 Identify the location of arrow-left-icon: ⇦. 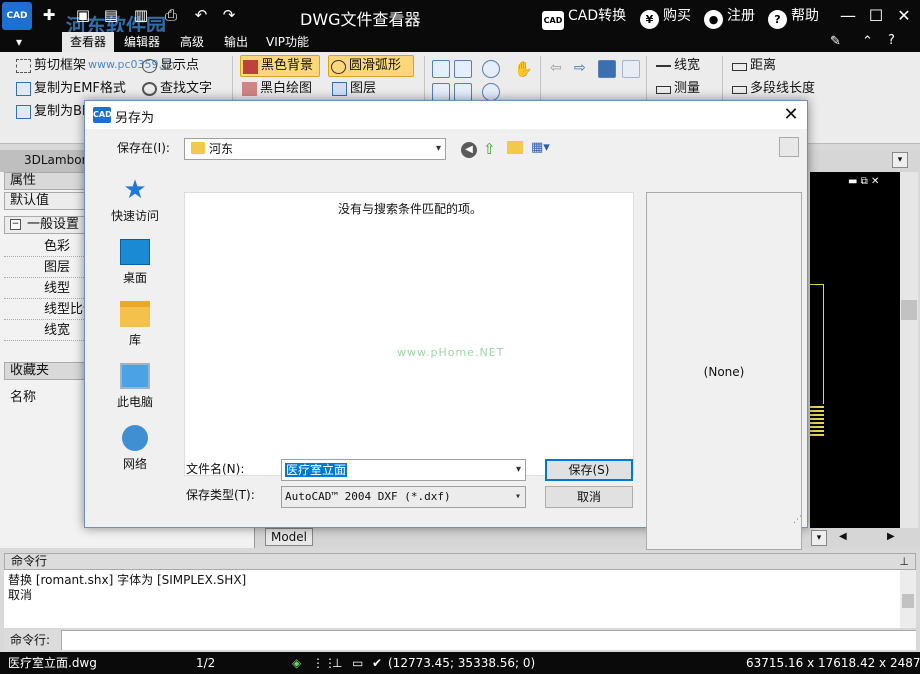
(556, 68).